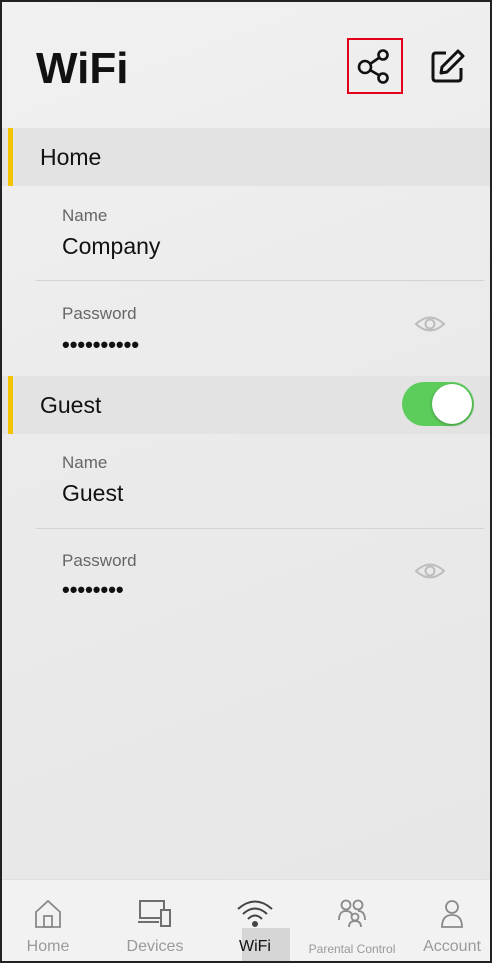 The height and width of the screenshot is (963, 492). Describe the element at coordinates (111, 246) in the screenshot. I see `home-name-value: Company` at that location.